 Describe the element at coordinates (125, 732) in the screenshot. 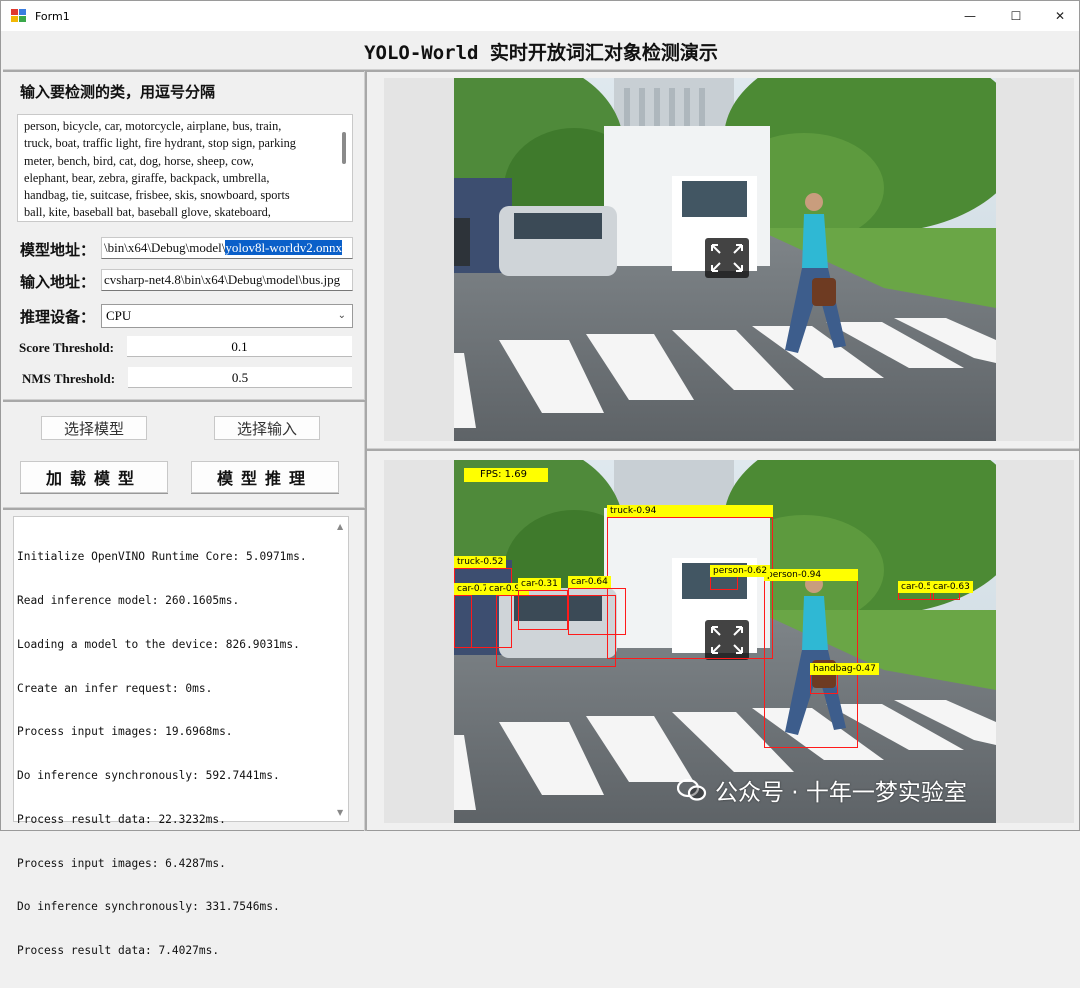

I see `log-line: Process input images: 19.6968ms.` at that location.